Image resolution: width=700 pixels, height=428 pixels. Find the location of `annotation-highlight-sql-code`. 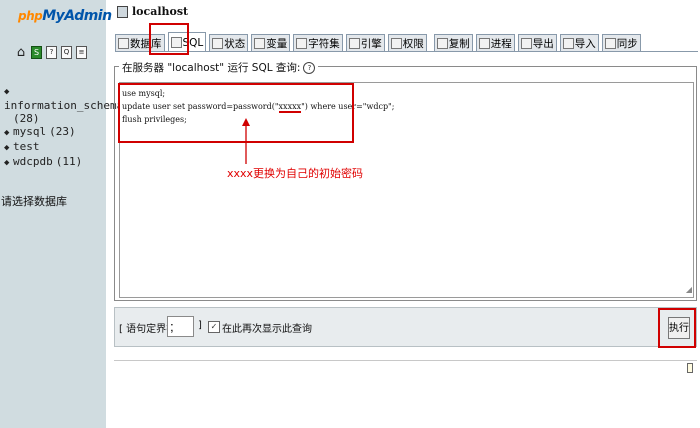

annotation-highlight-sql-code is located at coordinates (236, 113).